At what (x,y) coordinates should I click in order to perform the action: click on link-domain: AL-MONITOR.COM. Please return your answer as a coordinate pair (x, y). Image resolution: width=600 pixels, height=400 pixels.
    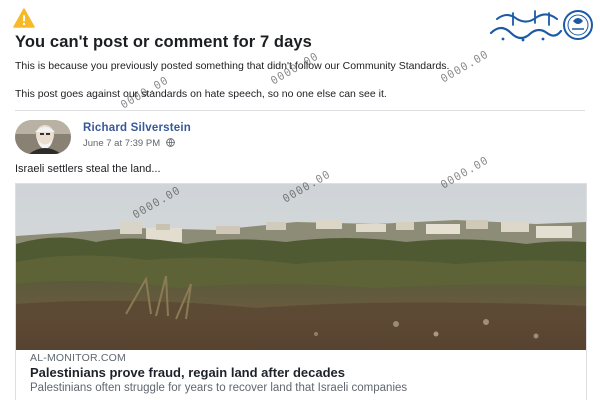
    Looking at the image, I should click on (78, 358).